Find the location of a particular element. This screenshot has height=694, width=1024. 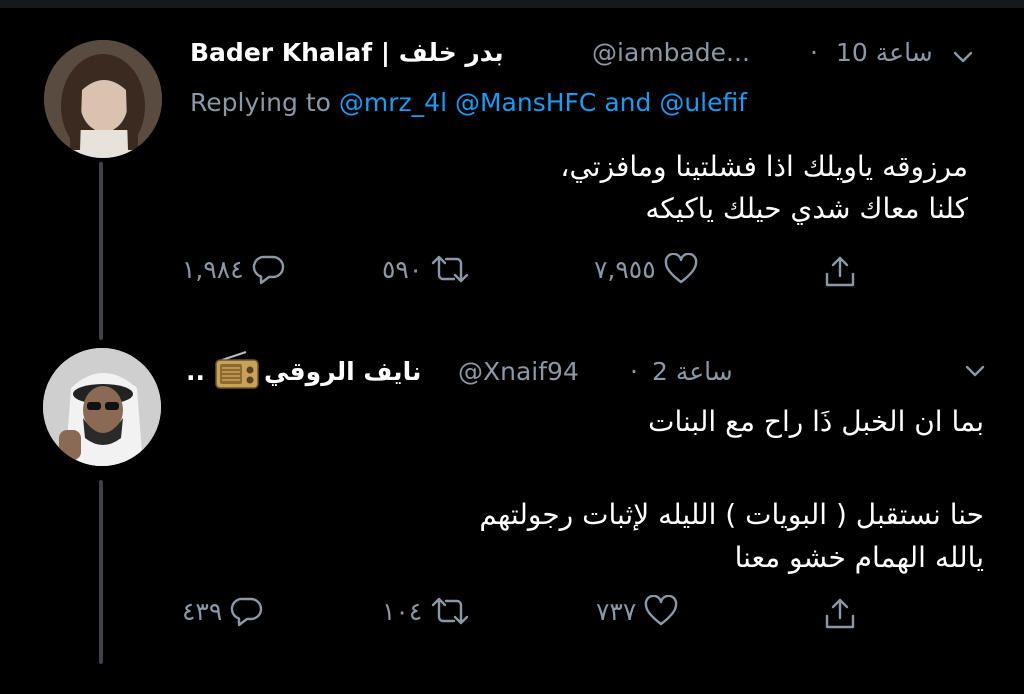

reply-action: ١,٩٨٤ is located at coordinates (234, 269).